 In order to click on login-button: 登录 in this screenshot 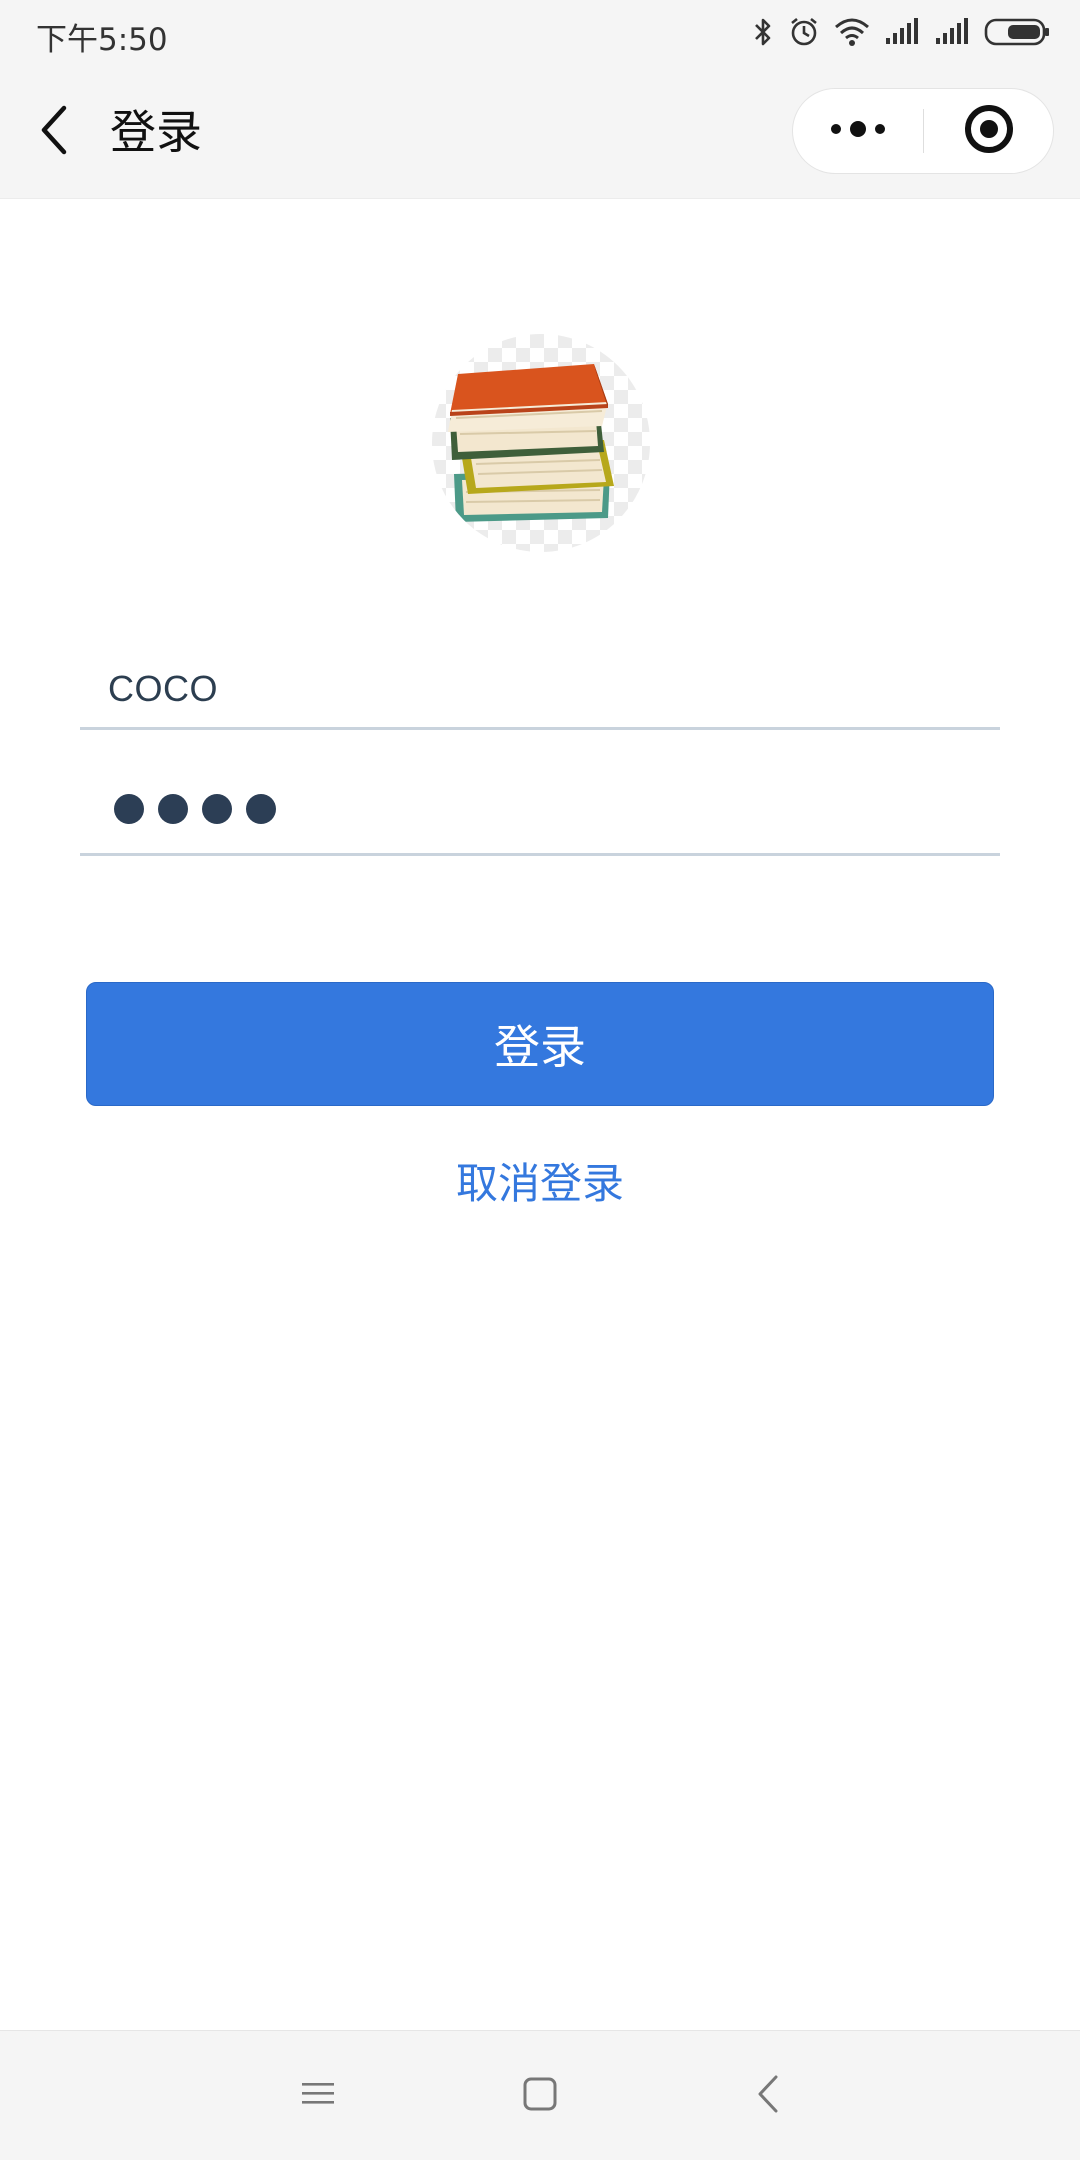, I will do `click(540, 1044)`.